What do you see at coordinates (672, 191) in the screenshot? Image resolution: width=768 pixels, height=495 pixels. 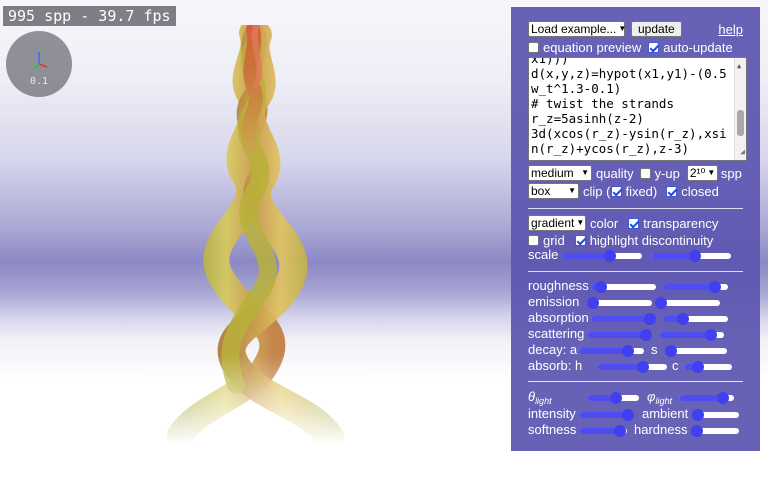 I see `closed-checkbox` at bounding box center [672, 191].